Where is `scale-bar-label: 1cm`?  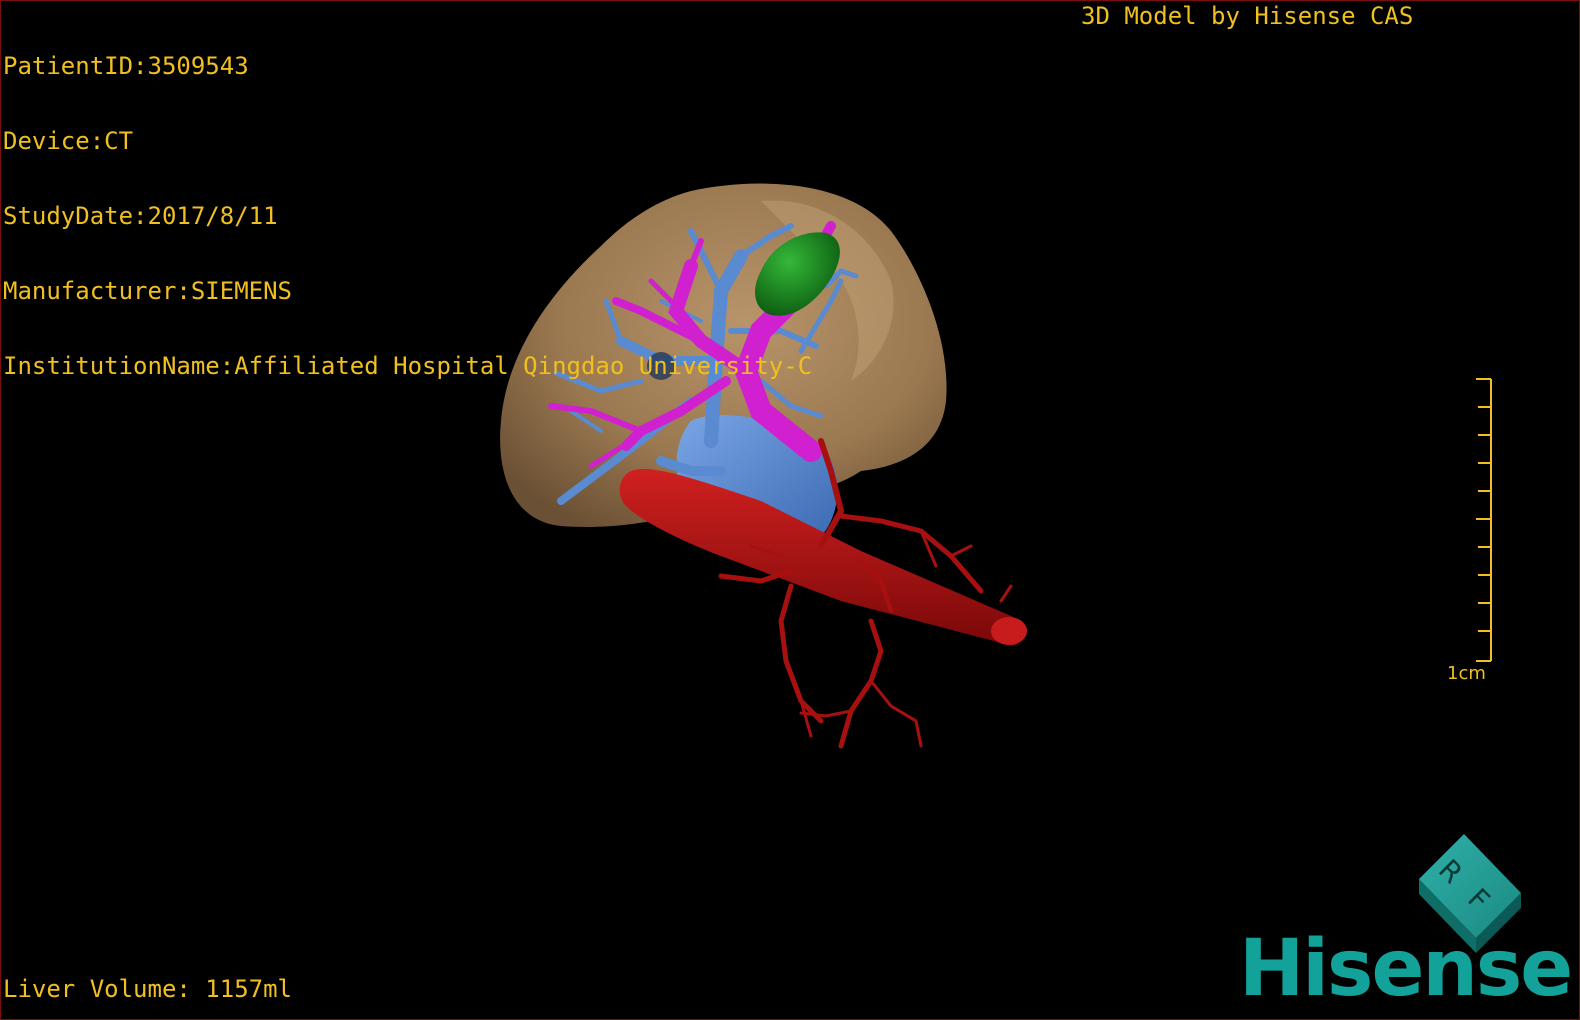 scale-bar-label: 1cm is located at coordinates (1466, 673).